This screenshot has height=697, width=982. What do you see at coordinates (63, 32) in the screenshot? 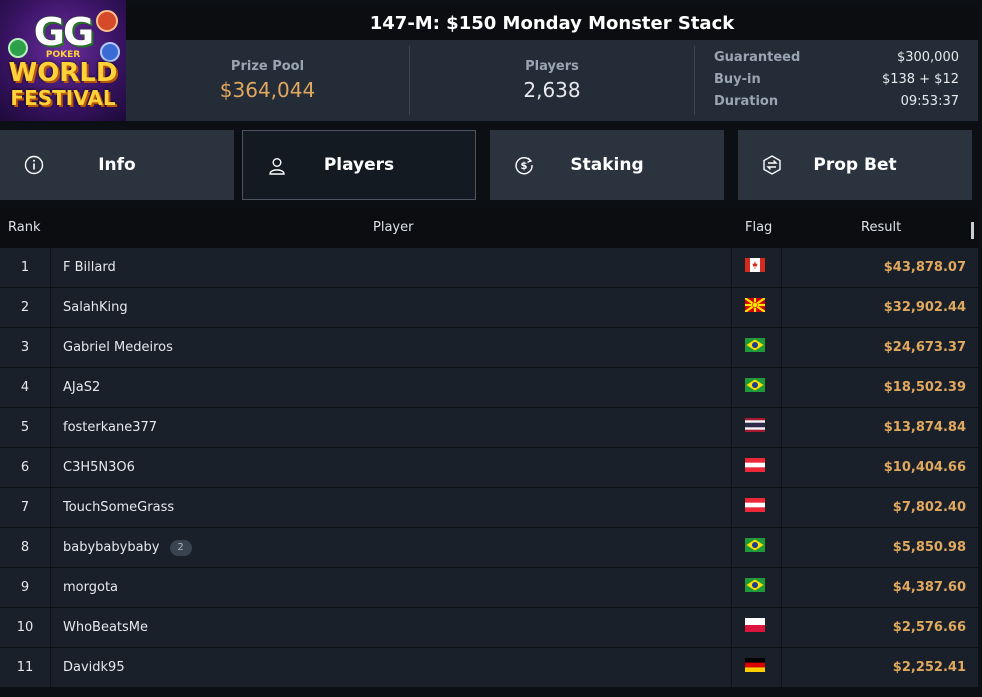
I see `logo-gg-text: GG` at bounding box center [63, 32].